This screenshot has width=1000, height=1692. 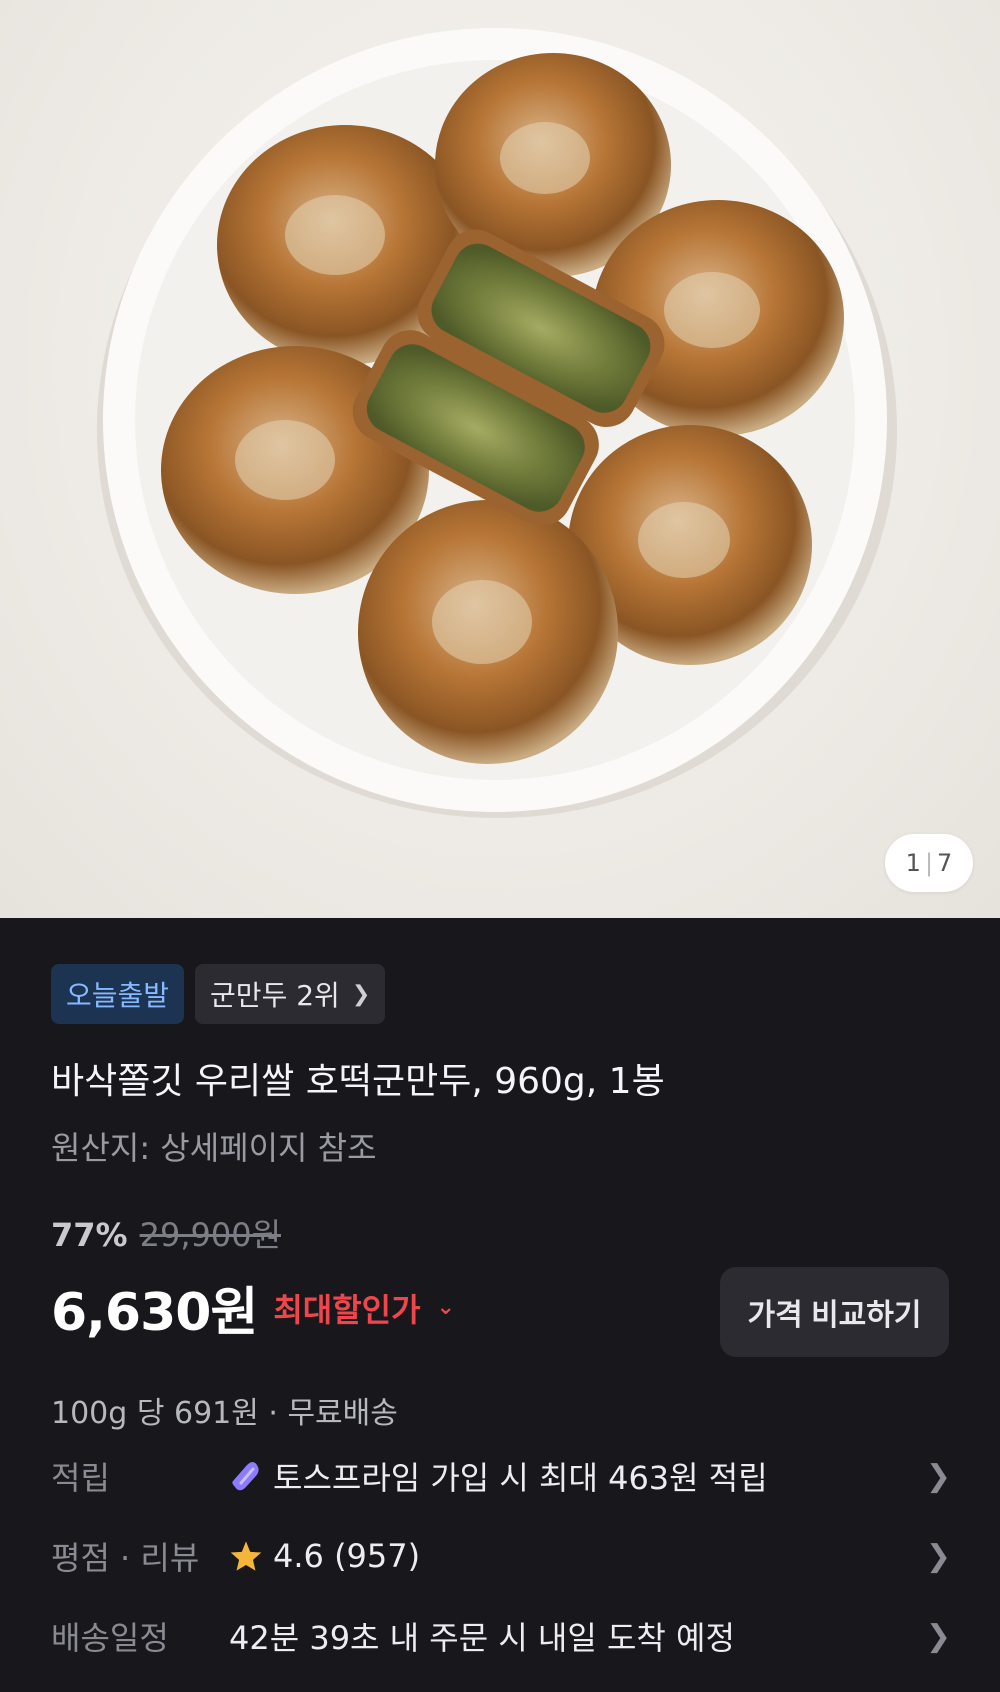 I want to click on rating-value: 4.6 (957), so click(x=347, y=1556).